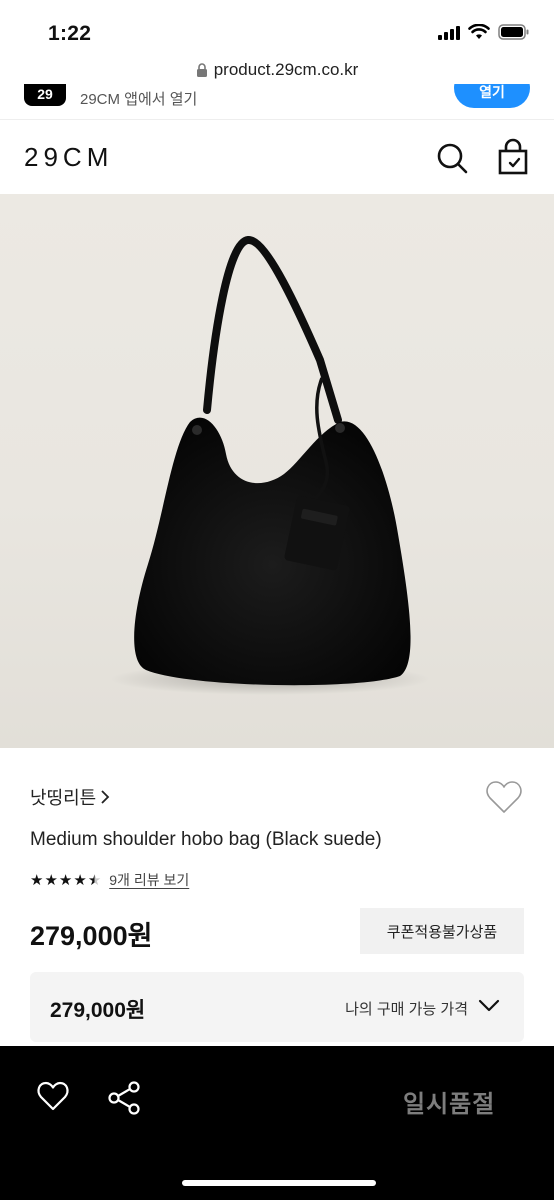  What do you see at coordinates (277, 1007) in the screenshot?
I see `my-price-box: 279,000원 나의 구매 가능 가격` at bounding box center [277, 1007].